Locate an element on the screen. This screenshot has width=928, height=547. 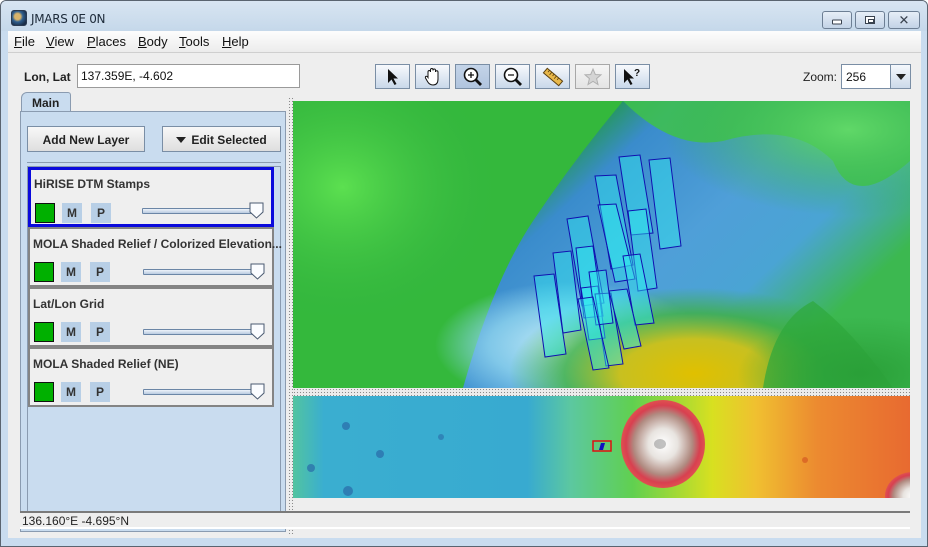
measure-tool-button is located at coordinates (552, 76).